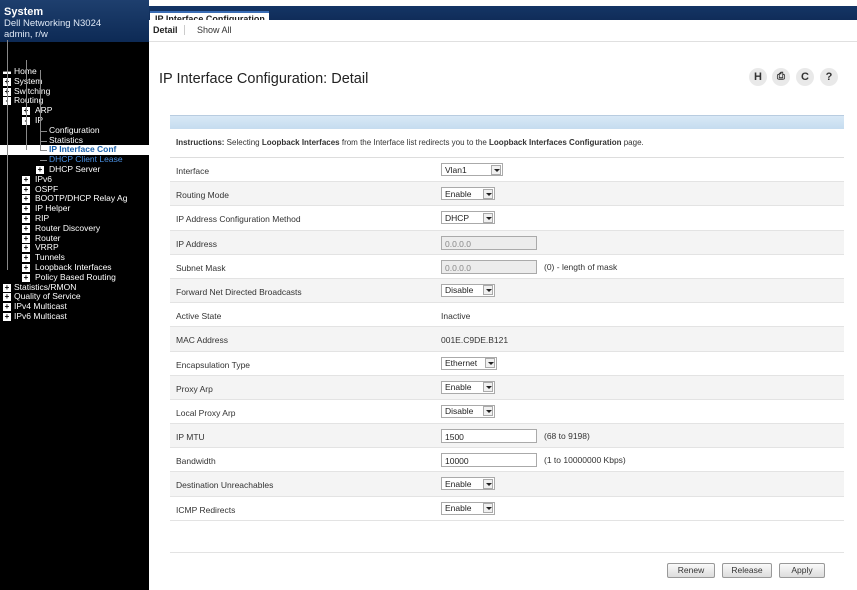 Image resolution: width=857 pixels, height=590 pixels. What do you see at coordinates (24, 12) in the screenshot?
I see `system-title: System` at bounding box center [24, 12].